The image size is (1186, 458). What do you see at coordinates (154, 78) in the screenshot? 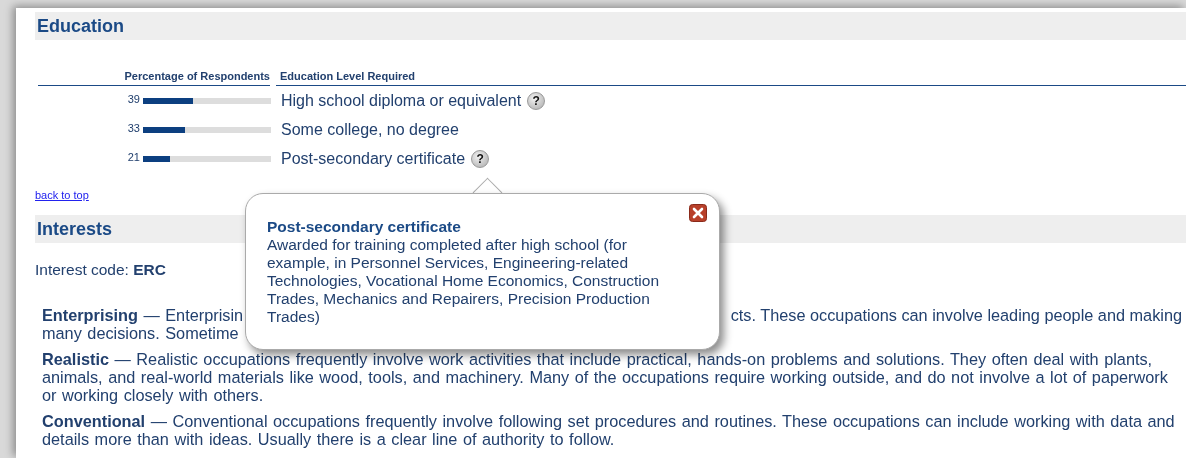
I see `column-header: Percentage of Respondents` at bounding box center [154, 78].